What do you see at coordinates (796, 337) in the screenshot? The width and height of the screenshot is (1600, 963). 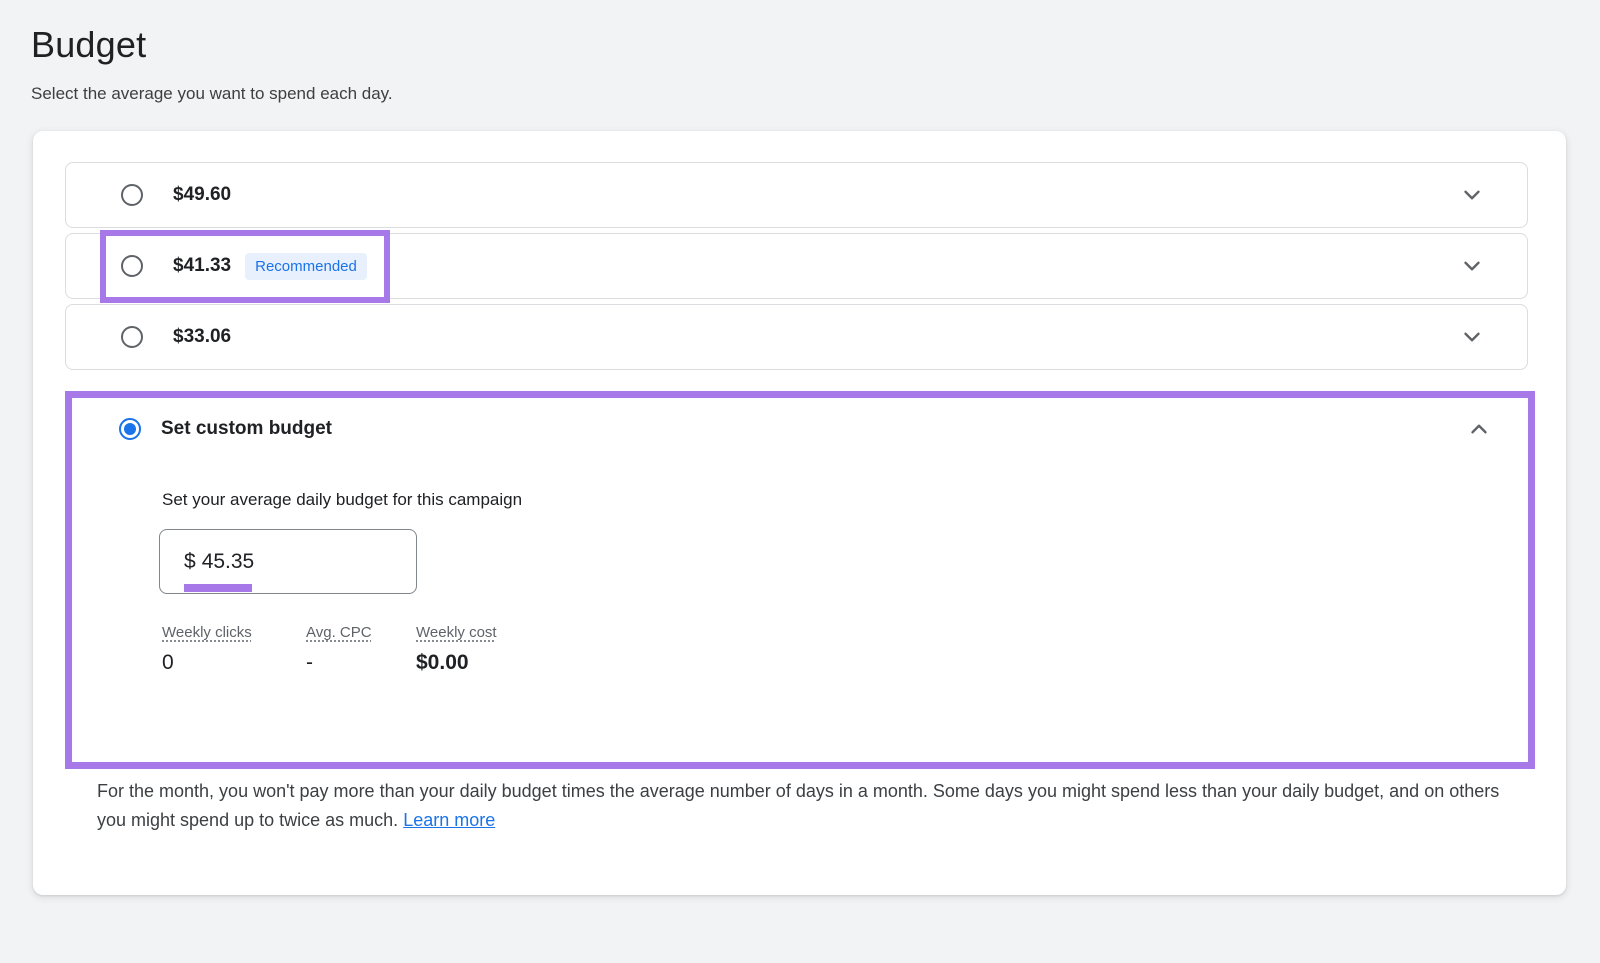 I see `budget-option-3: $33.06` at bounding box center [796, 337].